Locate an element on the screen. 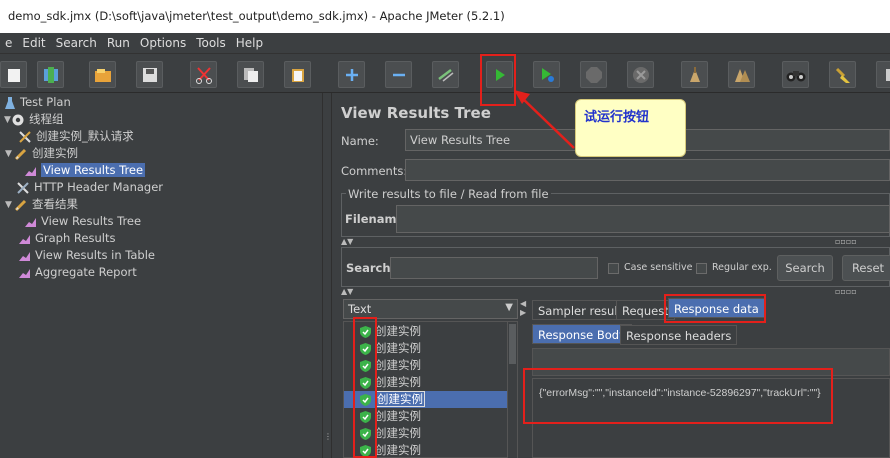 This screenshot has height=458, width=890. copy-icon is located at coordinates (250, 74).